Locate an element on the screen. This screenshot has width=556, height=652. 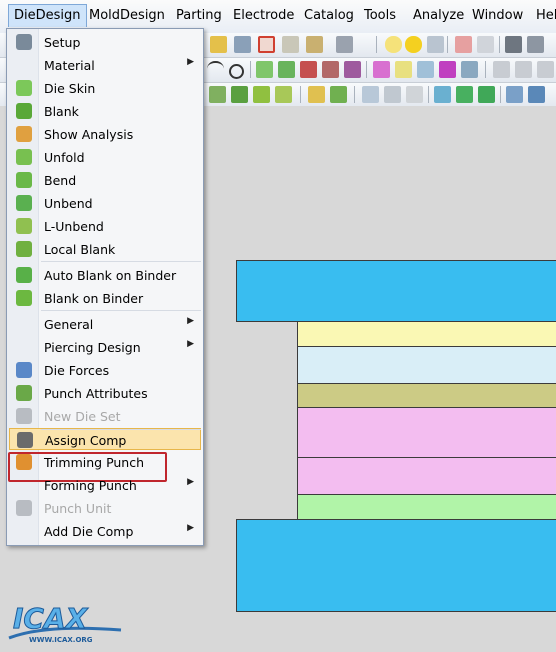
menu-item-add-die-comp: Add Die Comp ▶ is located at coordinates (105, 531).